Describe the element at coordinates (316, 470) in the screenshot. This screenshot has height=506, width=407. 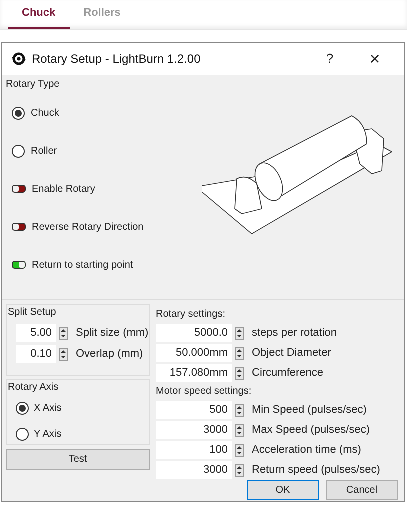
I see `field-label: Return speed (pulses/sec)` at that location.